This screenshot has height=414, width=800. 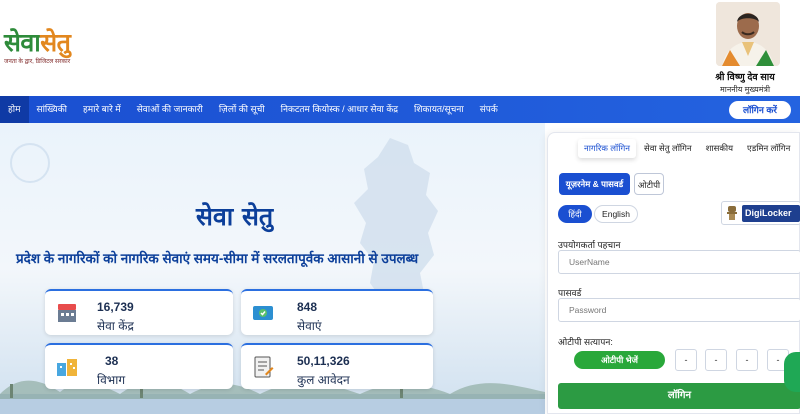 What do you see at coordinates (616, 214) in the screenshot?
I see `language-english-toggle: English` at bounding box center [616, 214].